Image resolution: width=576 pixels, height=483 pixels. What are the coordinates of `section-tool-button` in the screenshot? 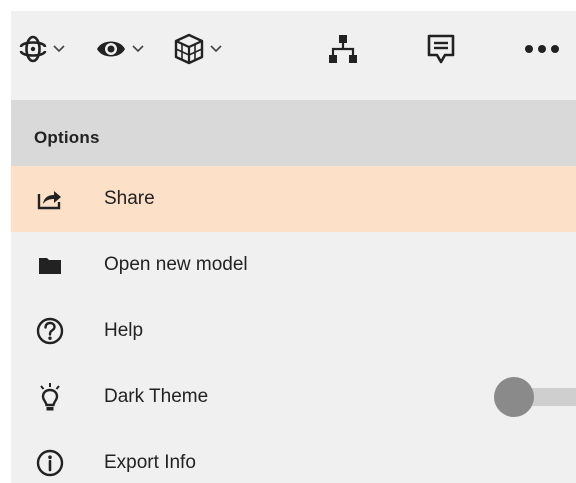 It's located at (198, 49).